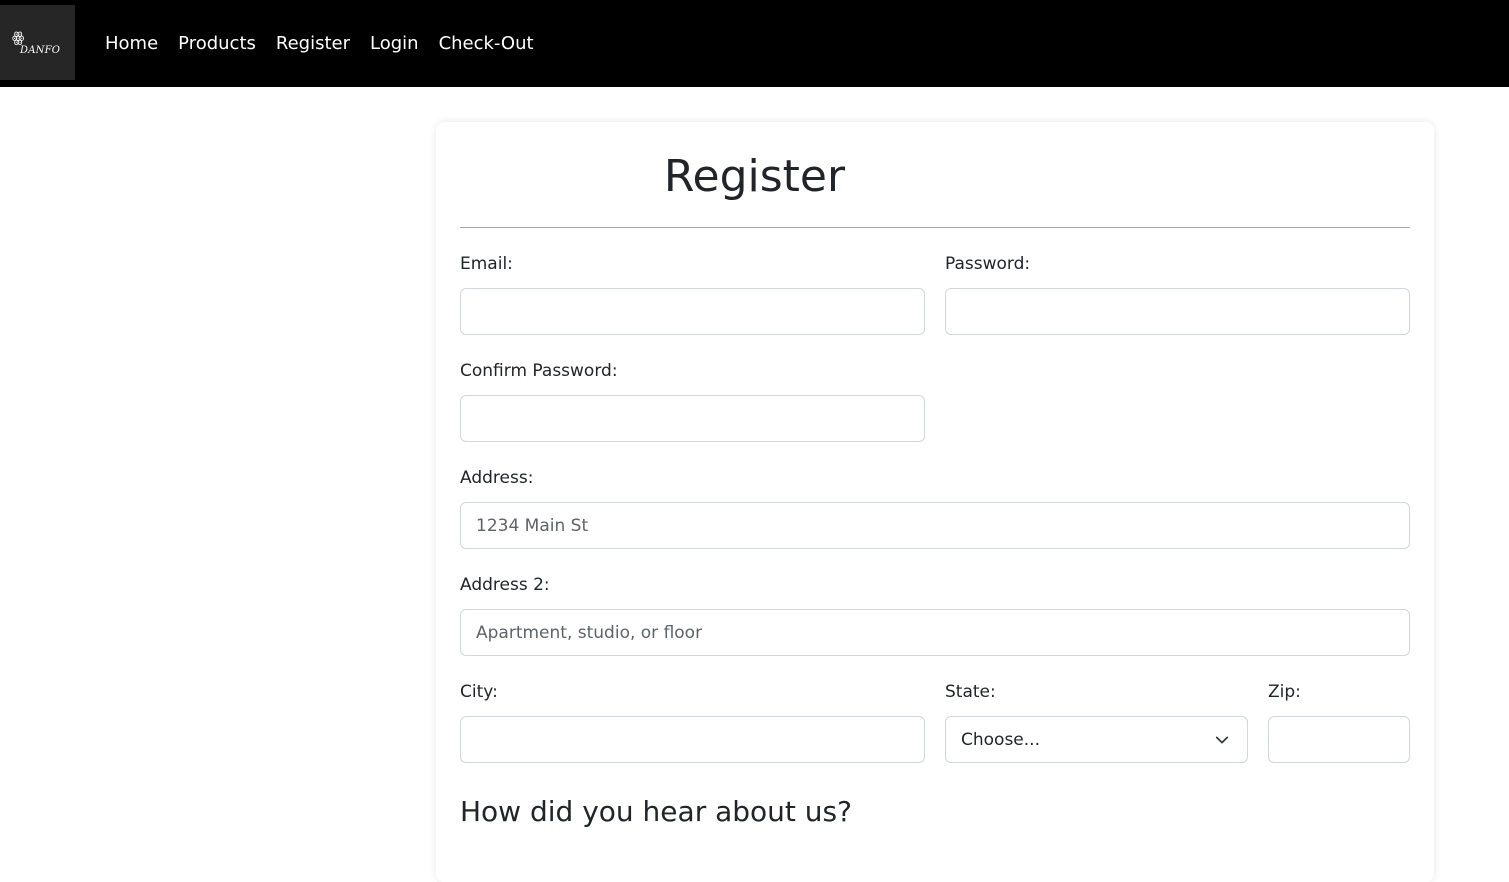 Image resolution: width=1509 pixels, height=882 pixels. What do you see at coordinates (131, 44) in the screenshot?
I see `nav-link-home: Home` at bounding box center [131, 44].